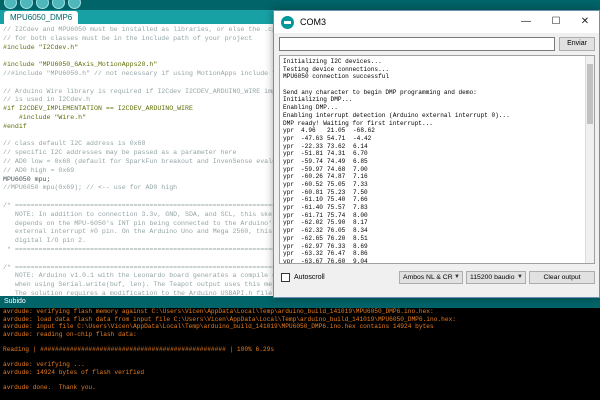  Describe the element at coordinates (417, 44) in the screenshot. I see `serial-input` at that location.